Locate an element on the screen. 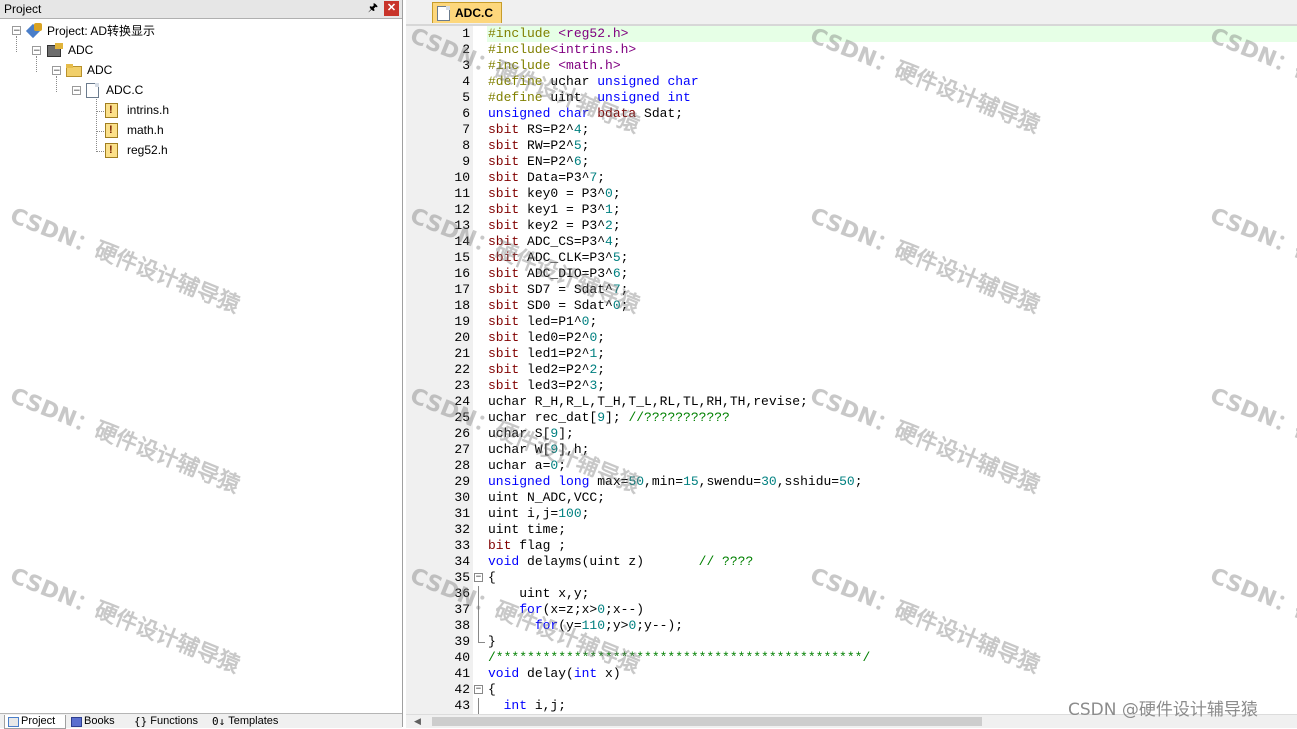 This screenshot has width=1297, height=729. code-line: 36 uint x,y; is located at coordinates (851, 594).